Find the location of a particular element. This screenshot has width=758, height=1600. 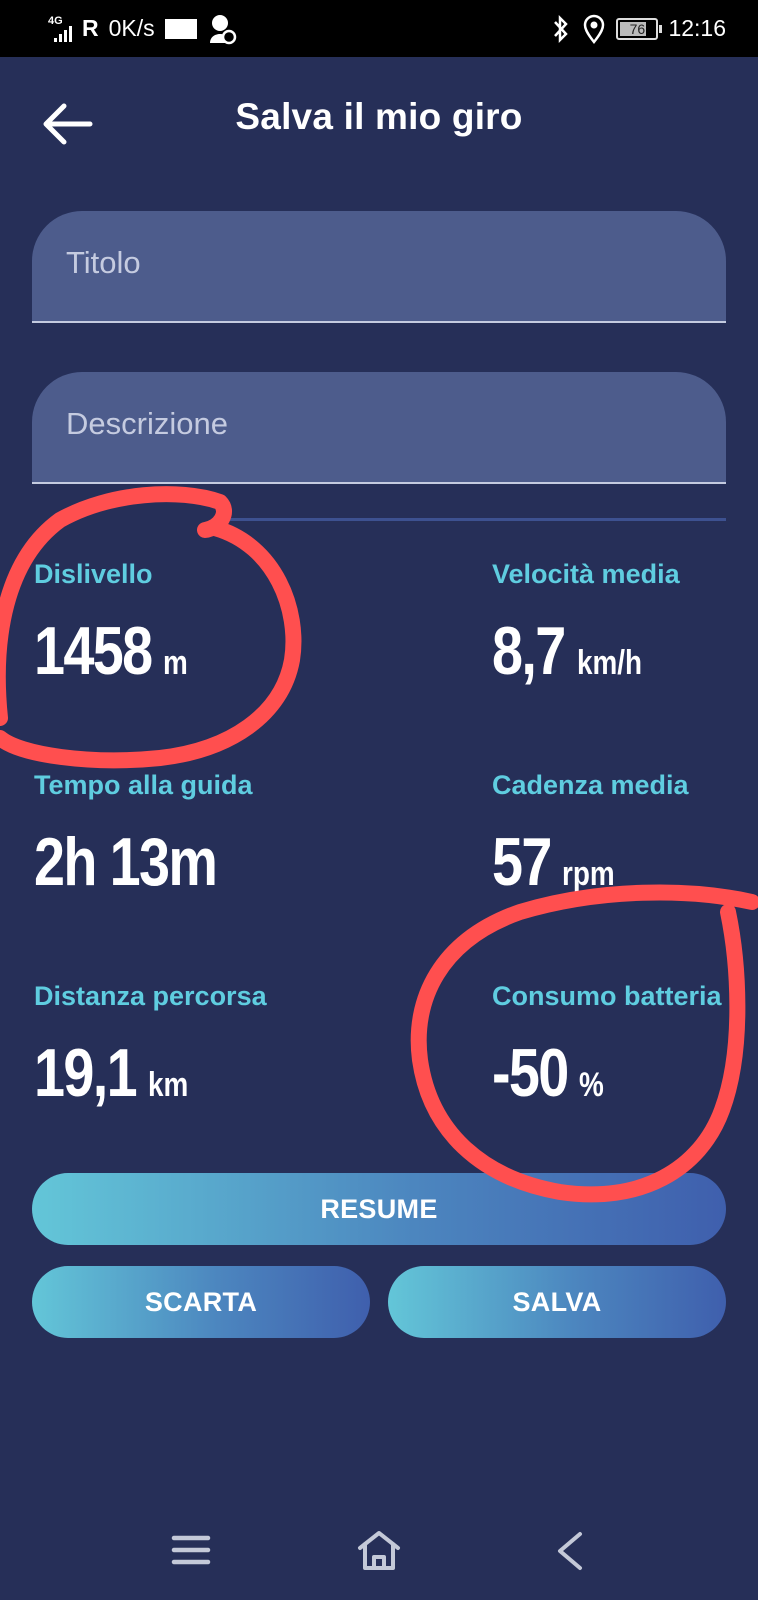

stat-label: Cadenza media is located at coordinates (590, 785).